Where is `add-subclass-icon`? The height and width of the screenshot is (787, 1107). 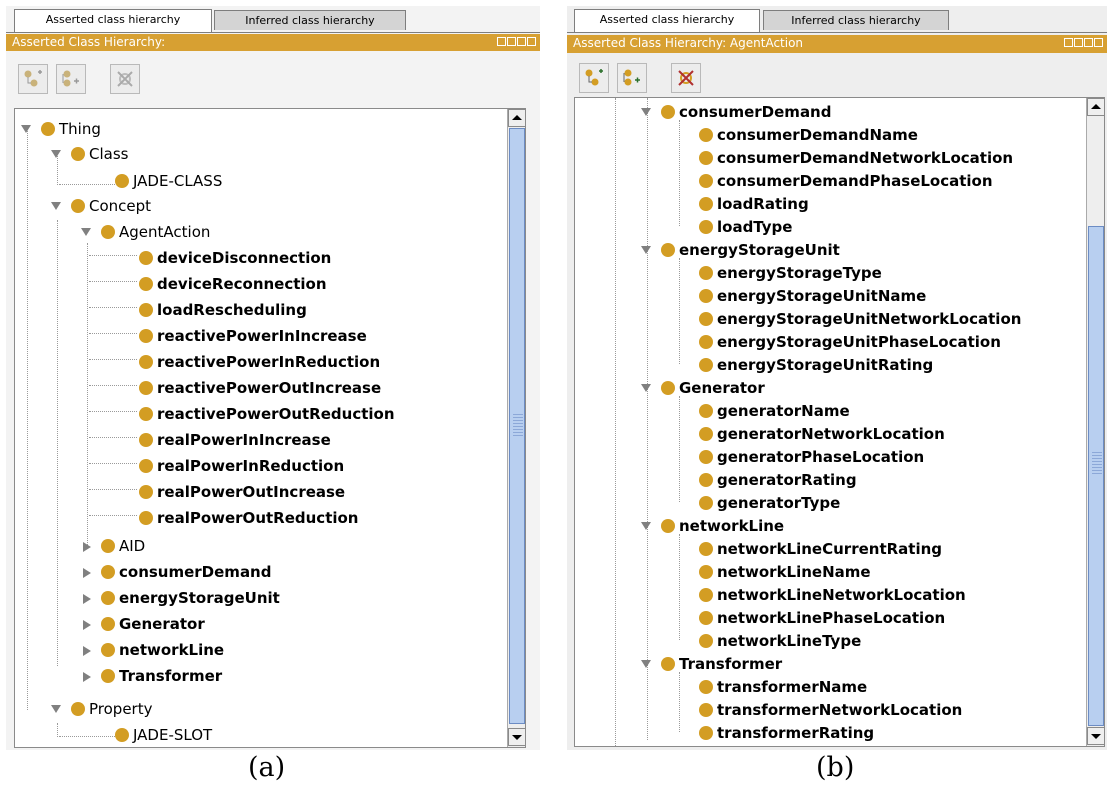
add-subclass-icon is located at coordinates (594, 77).